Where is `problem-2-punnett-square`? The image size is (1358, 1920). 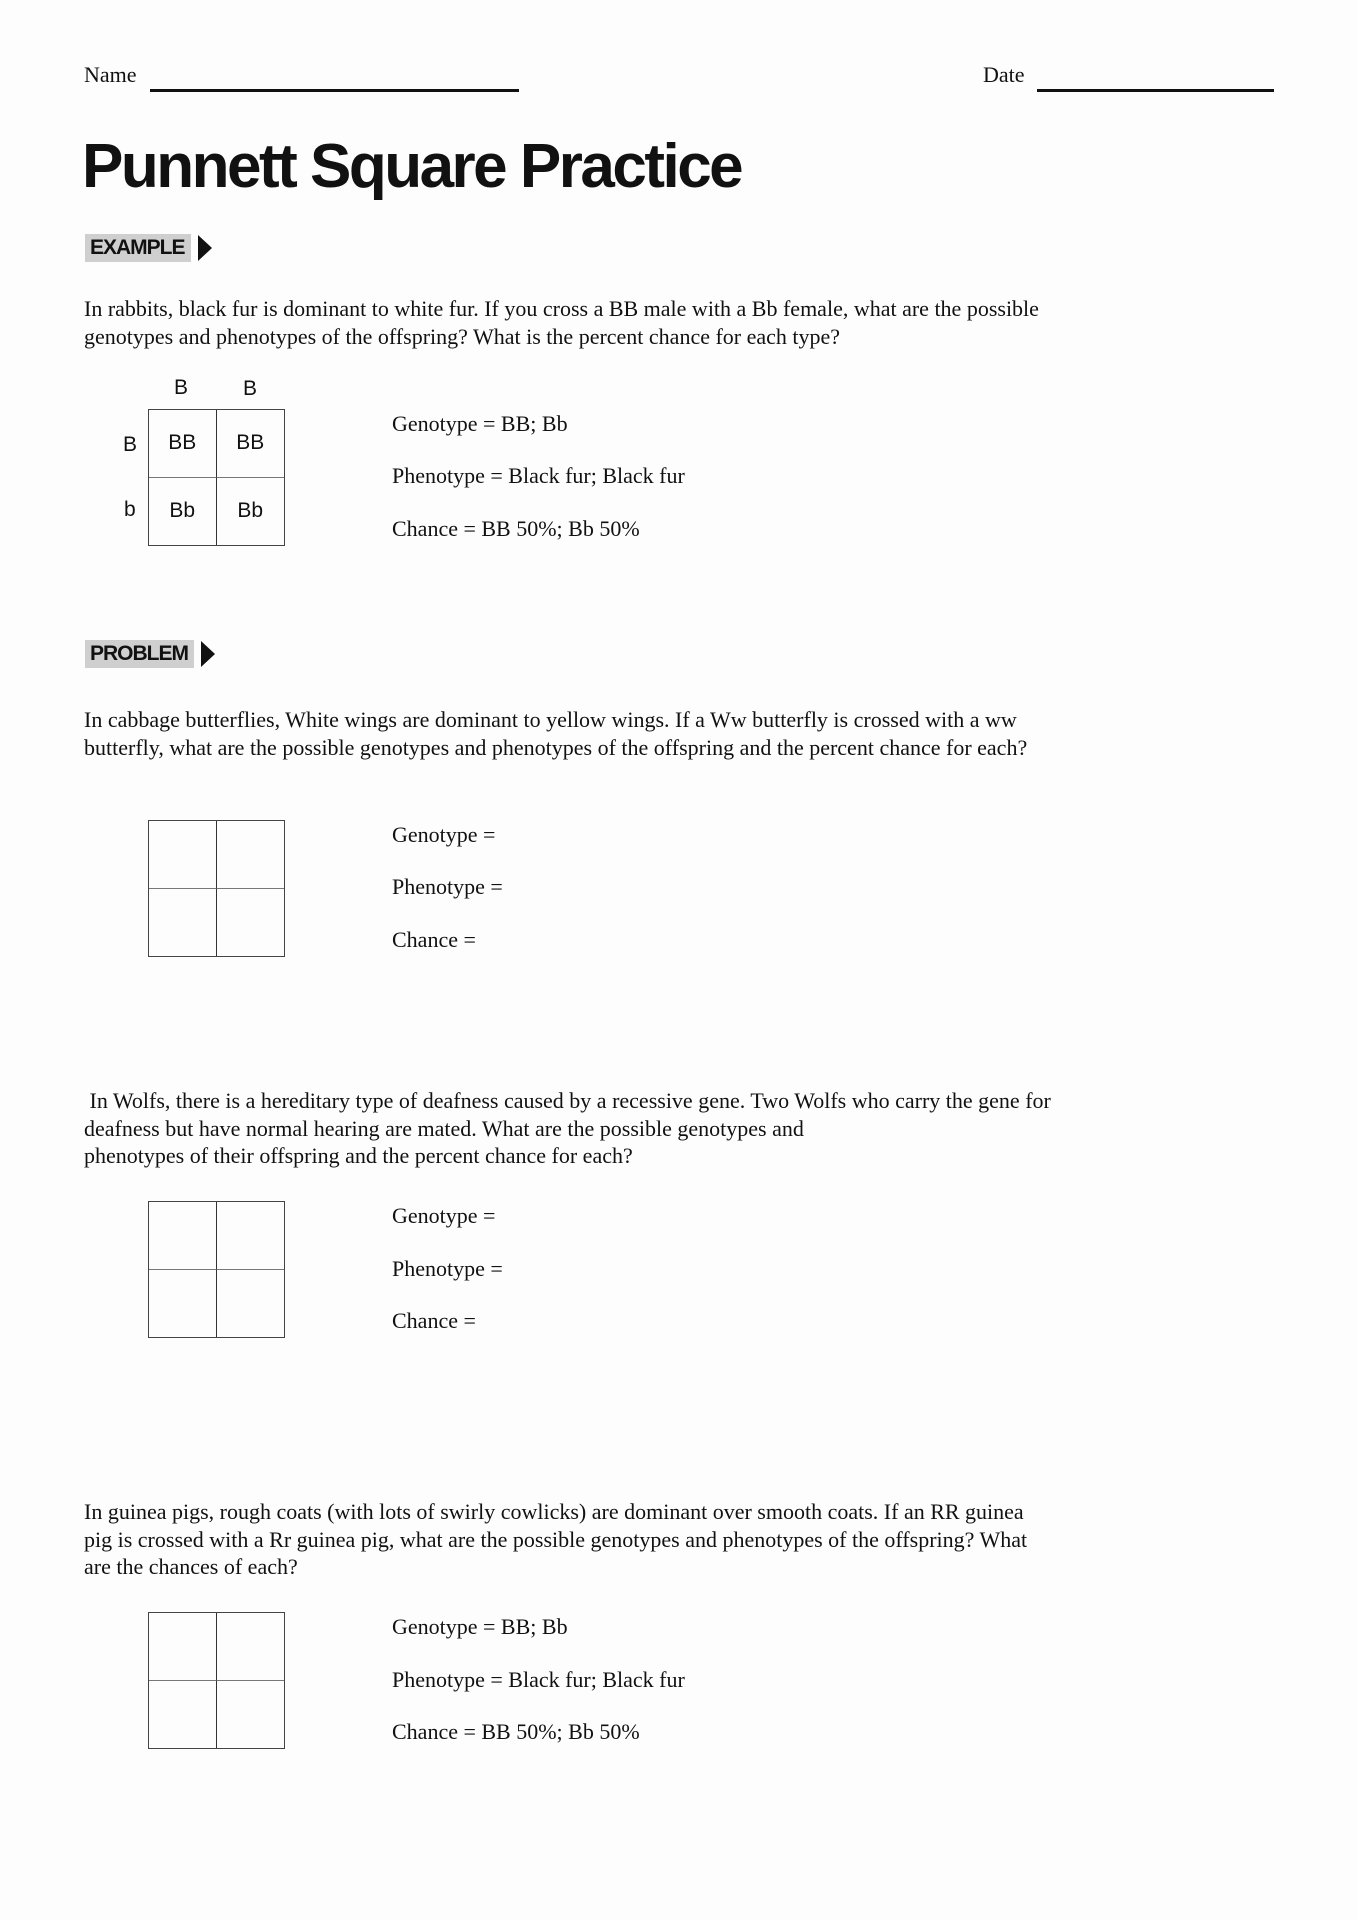
problem-2-punnett-square is located at coordinates (216, 1269).